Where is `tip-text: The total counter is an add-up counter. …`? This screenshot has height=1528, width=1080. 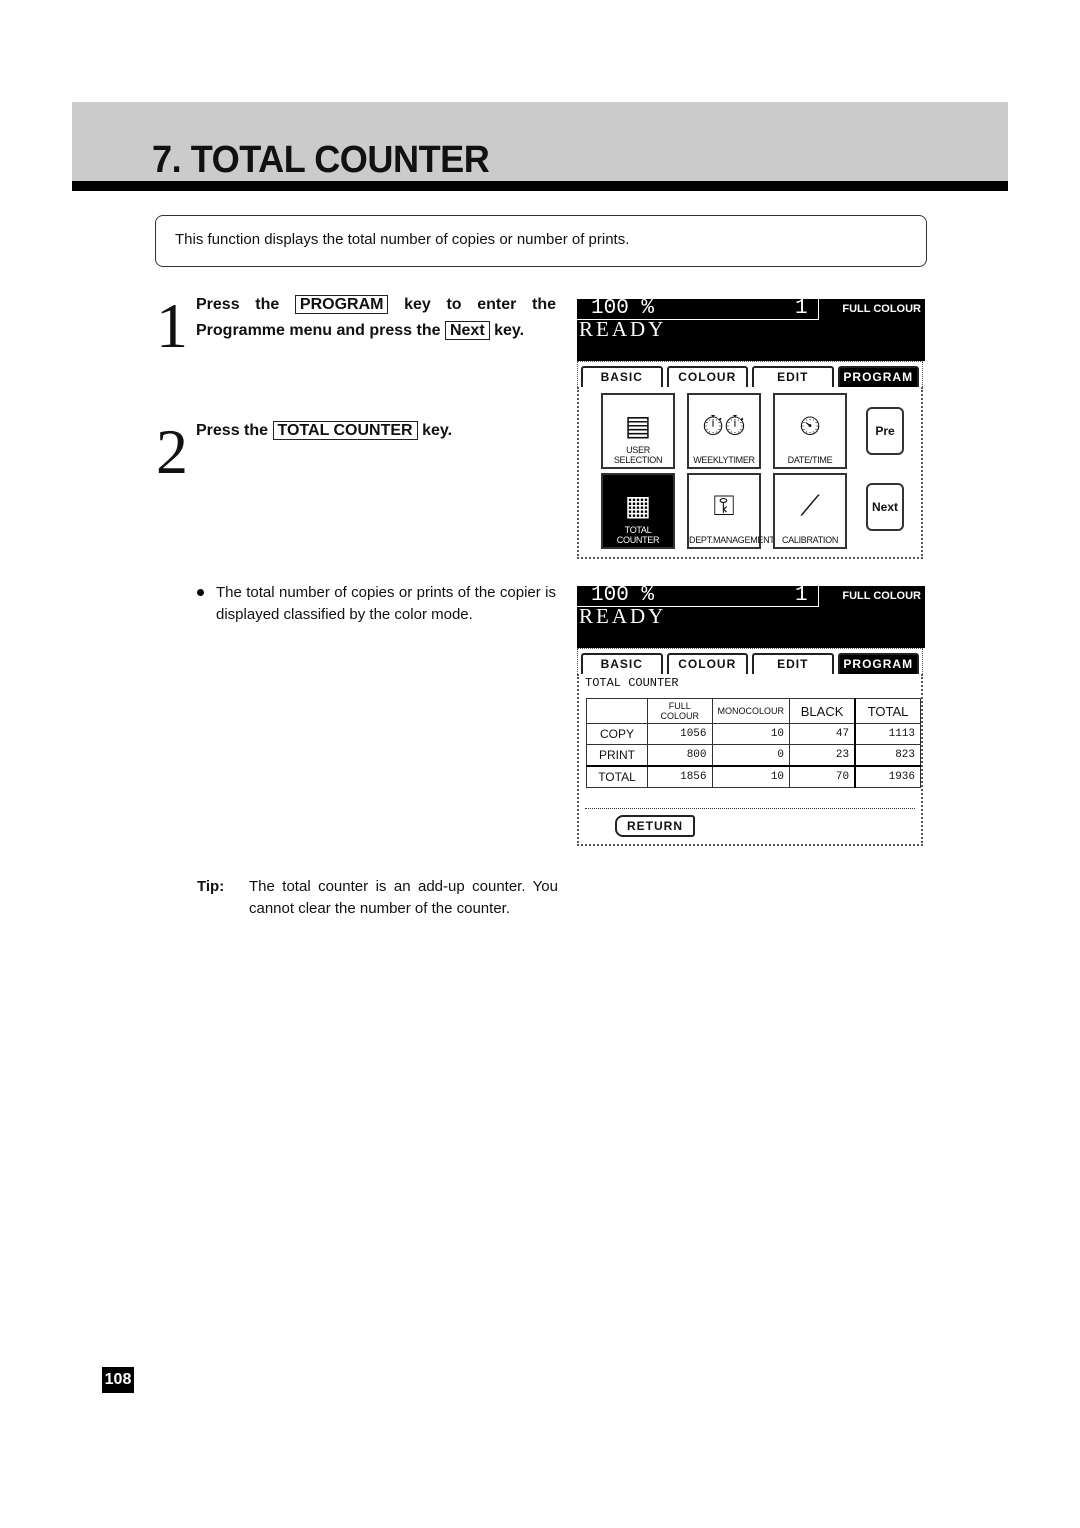
tip-text: The total counter is an add-up counter. … is located at coordinates (403, 897).